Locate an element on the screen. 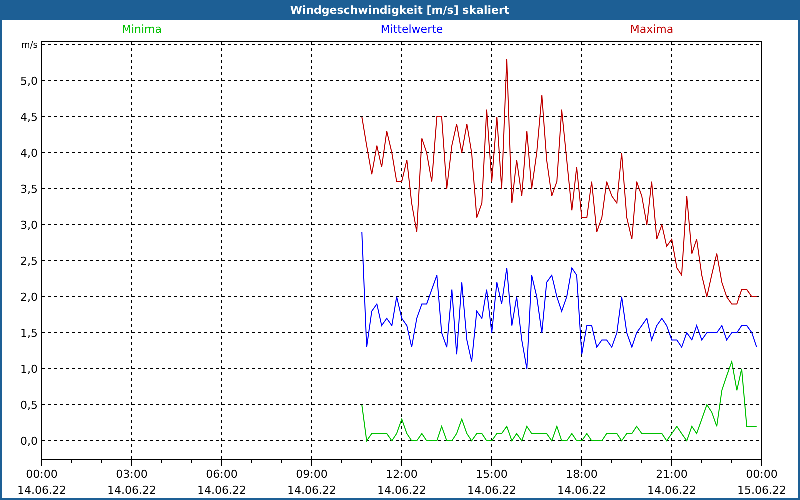 The height and width of the screenshot is (500, 800). y-tick-label: 5,0 is located at coordinates (29, 81).